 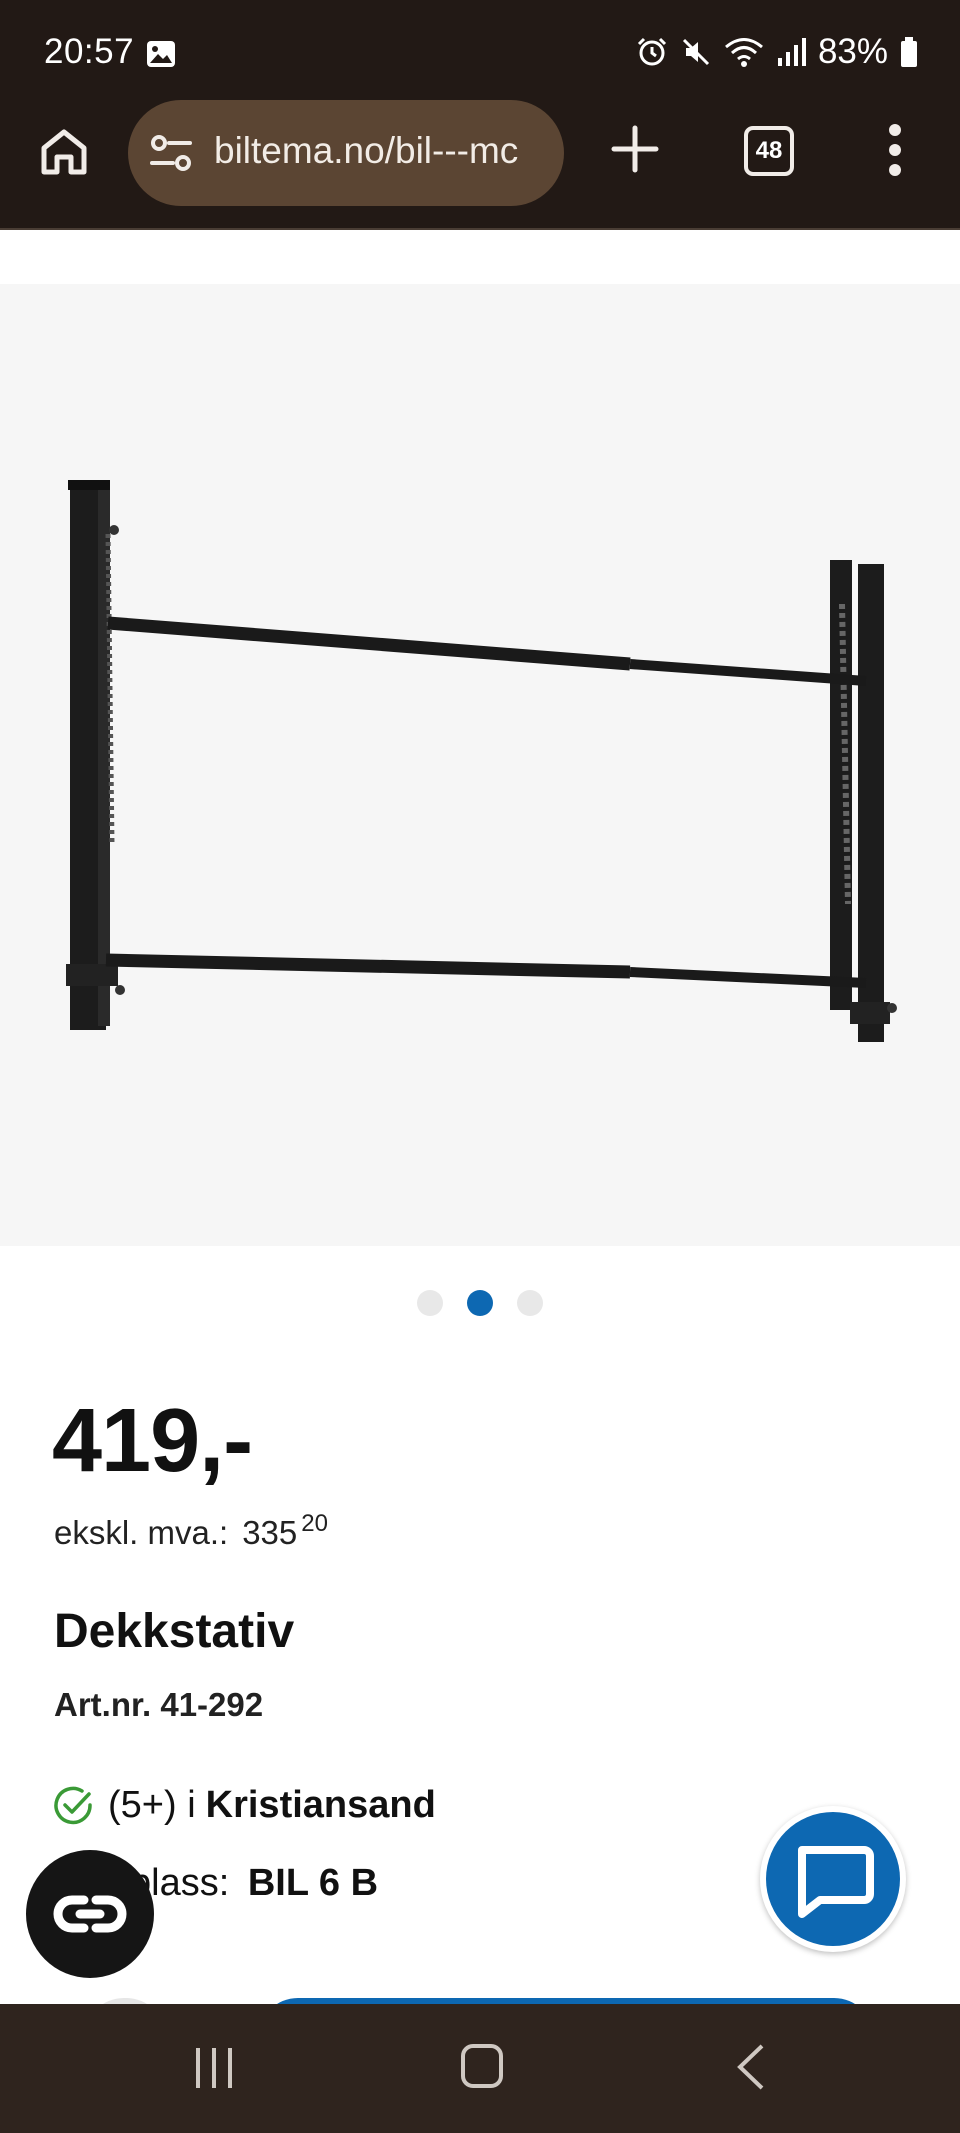 I want to click on recent-apps-icon, so click(x=214, y=2068).